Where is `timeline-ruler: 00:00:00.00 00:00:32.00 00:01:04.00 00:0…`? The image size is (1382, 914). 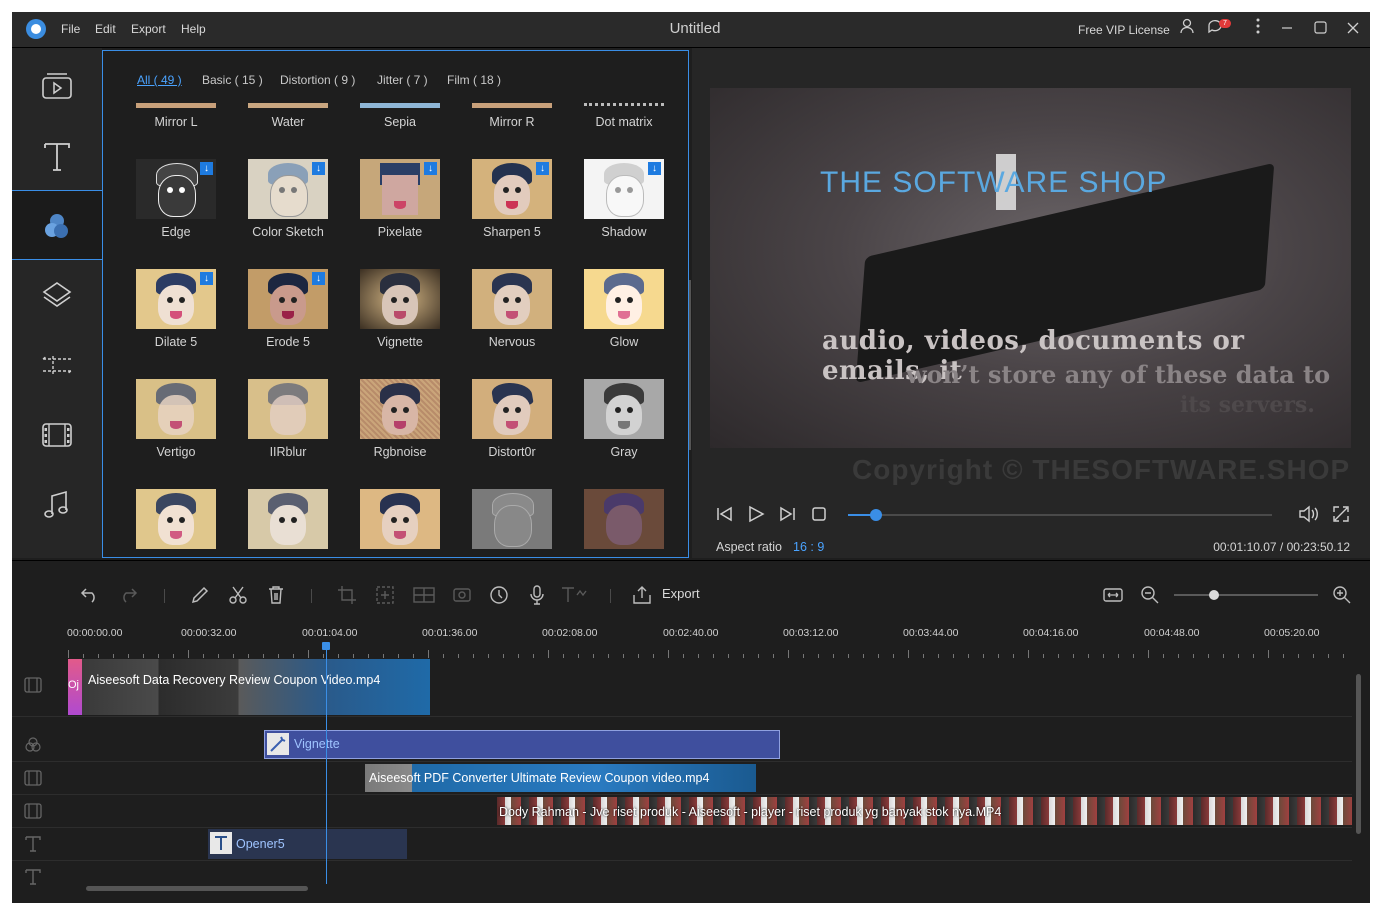
timeline-ruler: 00:00:00.00 00:00:32.00 00:01:04.00 00:0… is located at coordinates (691, 641).